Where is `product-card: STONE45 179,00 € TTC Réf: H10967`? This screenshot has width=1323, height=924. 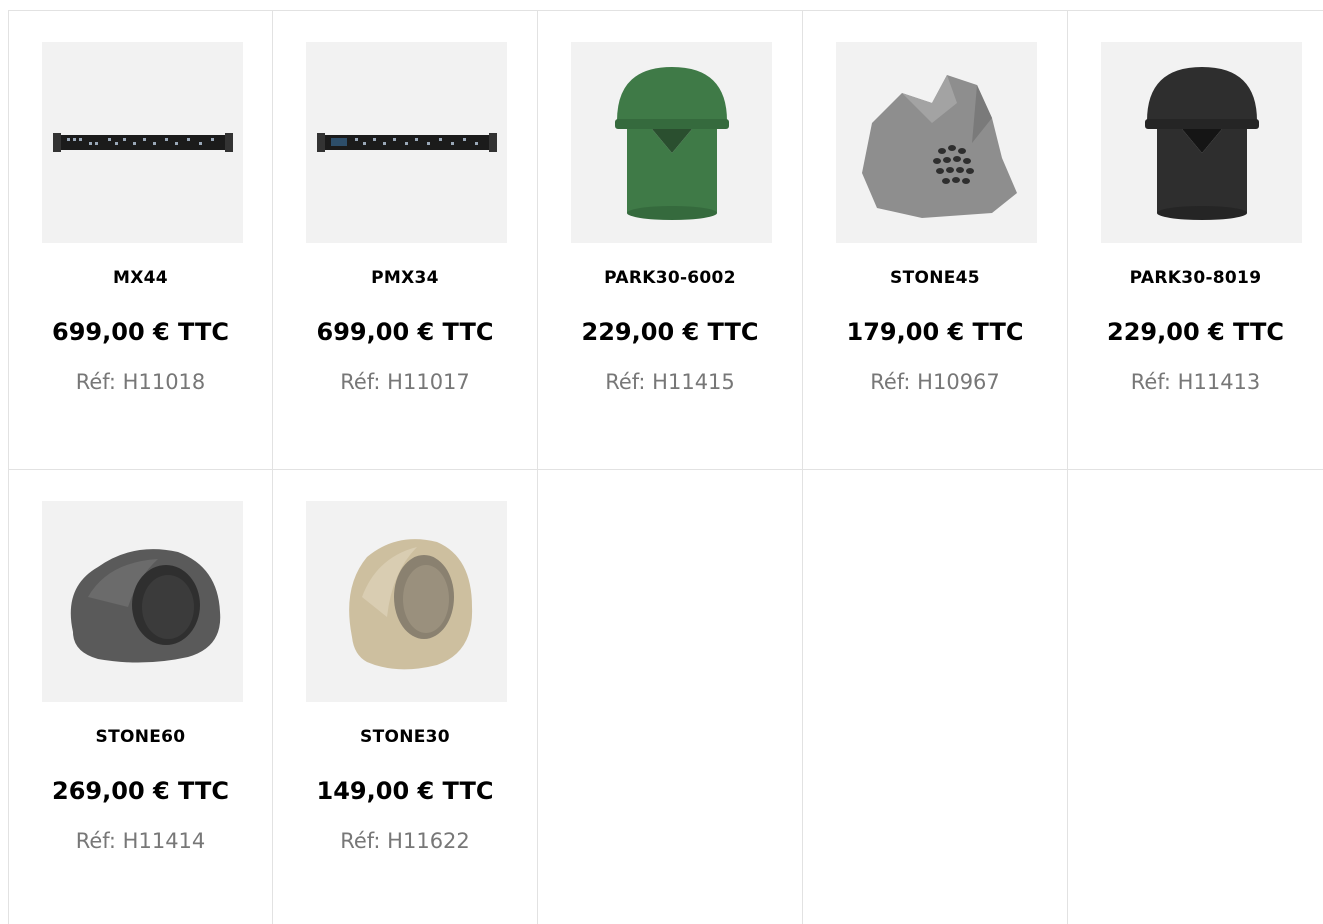
product-card: STONE45 179,00 € TTC Réf: H10967 is located at coordinates (935, 240).